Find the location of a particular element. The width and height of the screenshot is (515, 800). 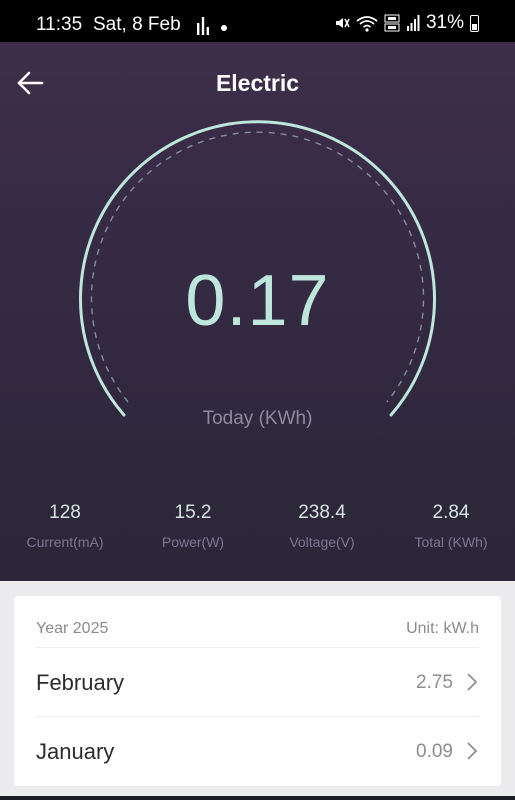

today-energy-label: Today (KWh) is located at coordinates (257, 418).